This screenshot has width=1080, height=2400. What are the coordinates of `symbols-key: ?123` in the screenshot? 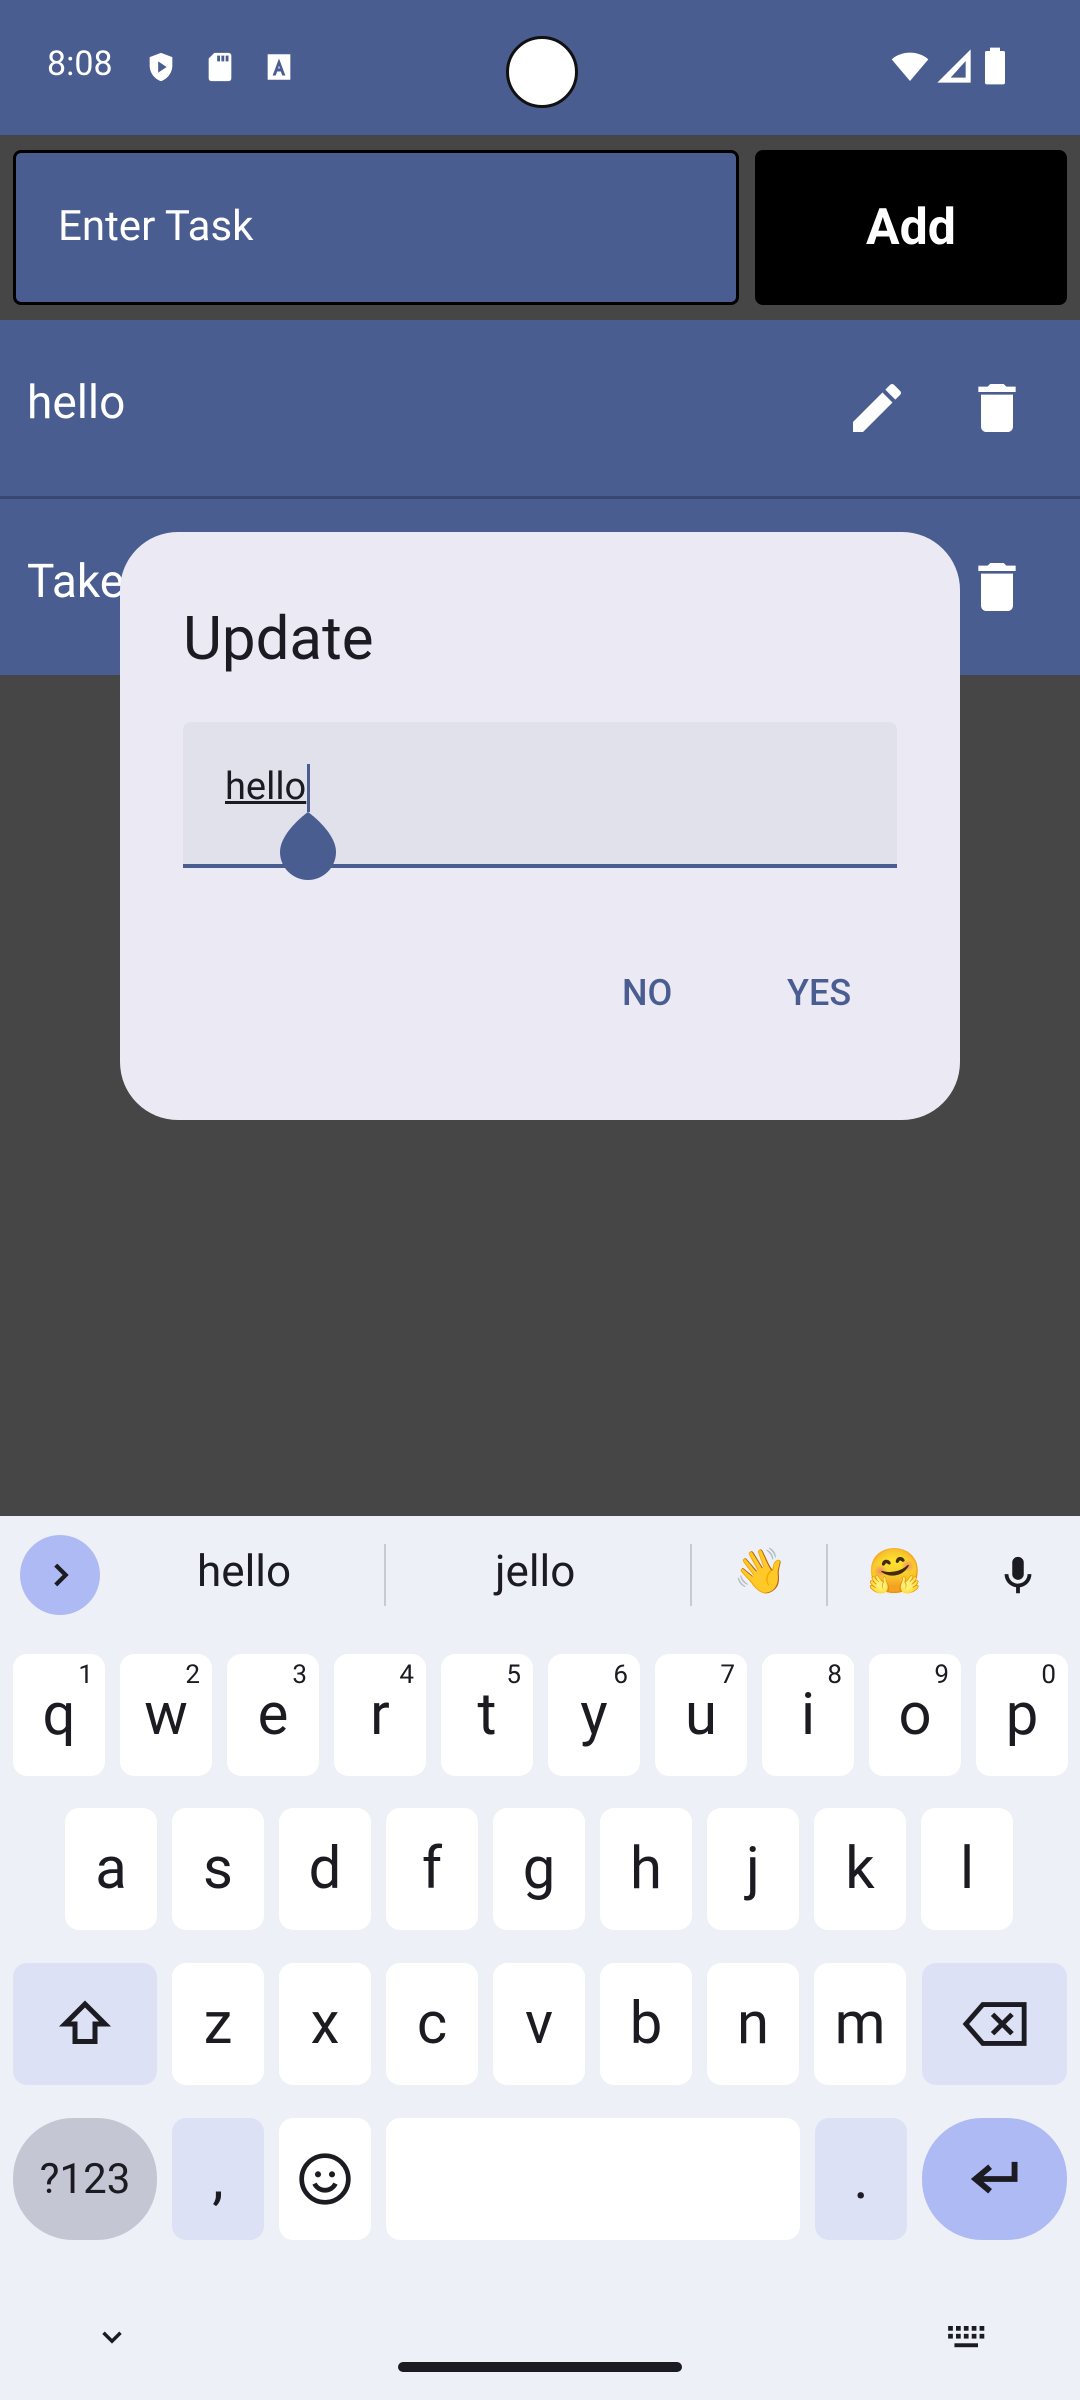 It's located at (85, 2179).